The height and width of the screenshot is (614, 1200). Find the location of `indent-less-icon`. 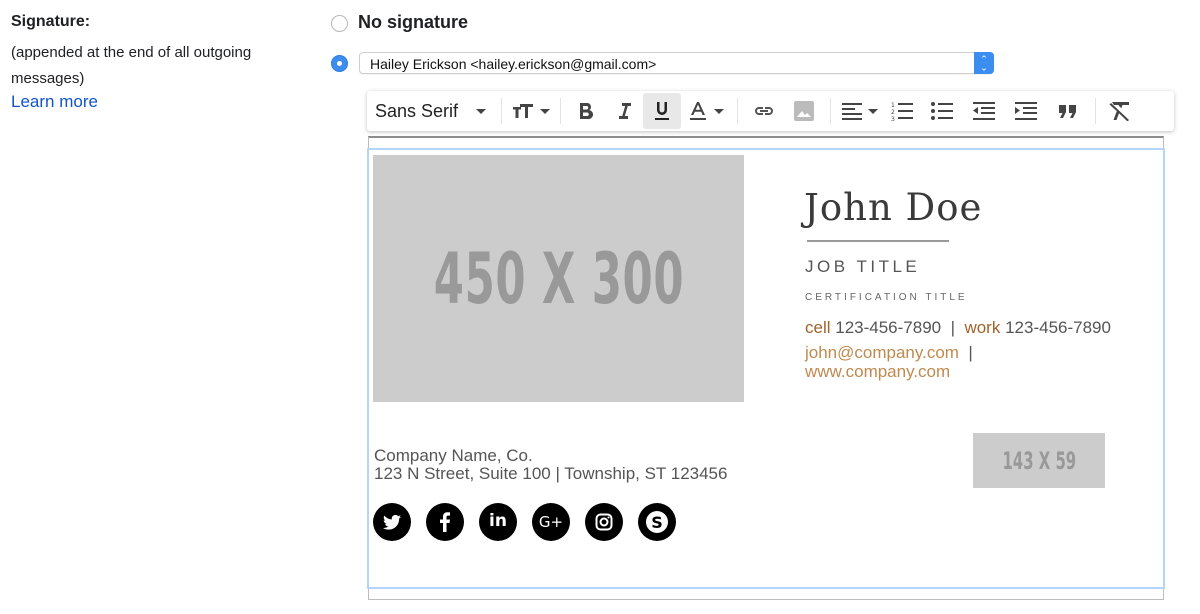

indent-less-icon is located at coordinates (984, 111).